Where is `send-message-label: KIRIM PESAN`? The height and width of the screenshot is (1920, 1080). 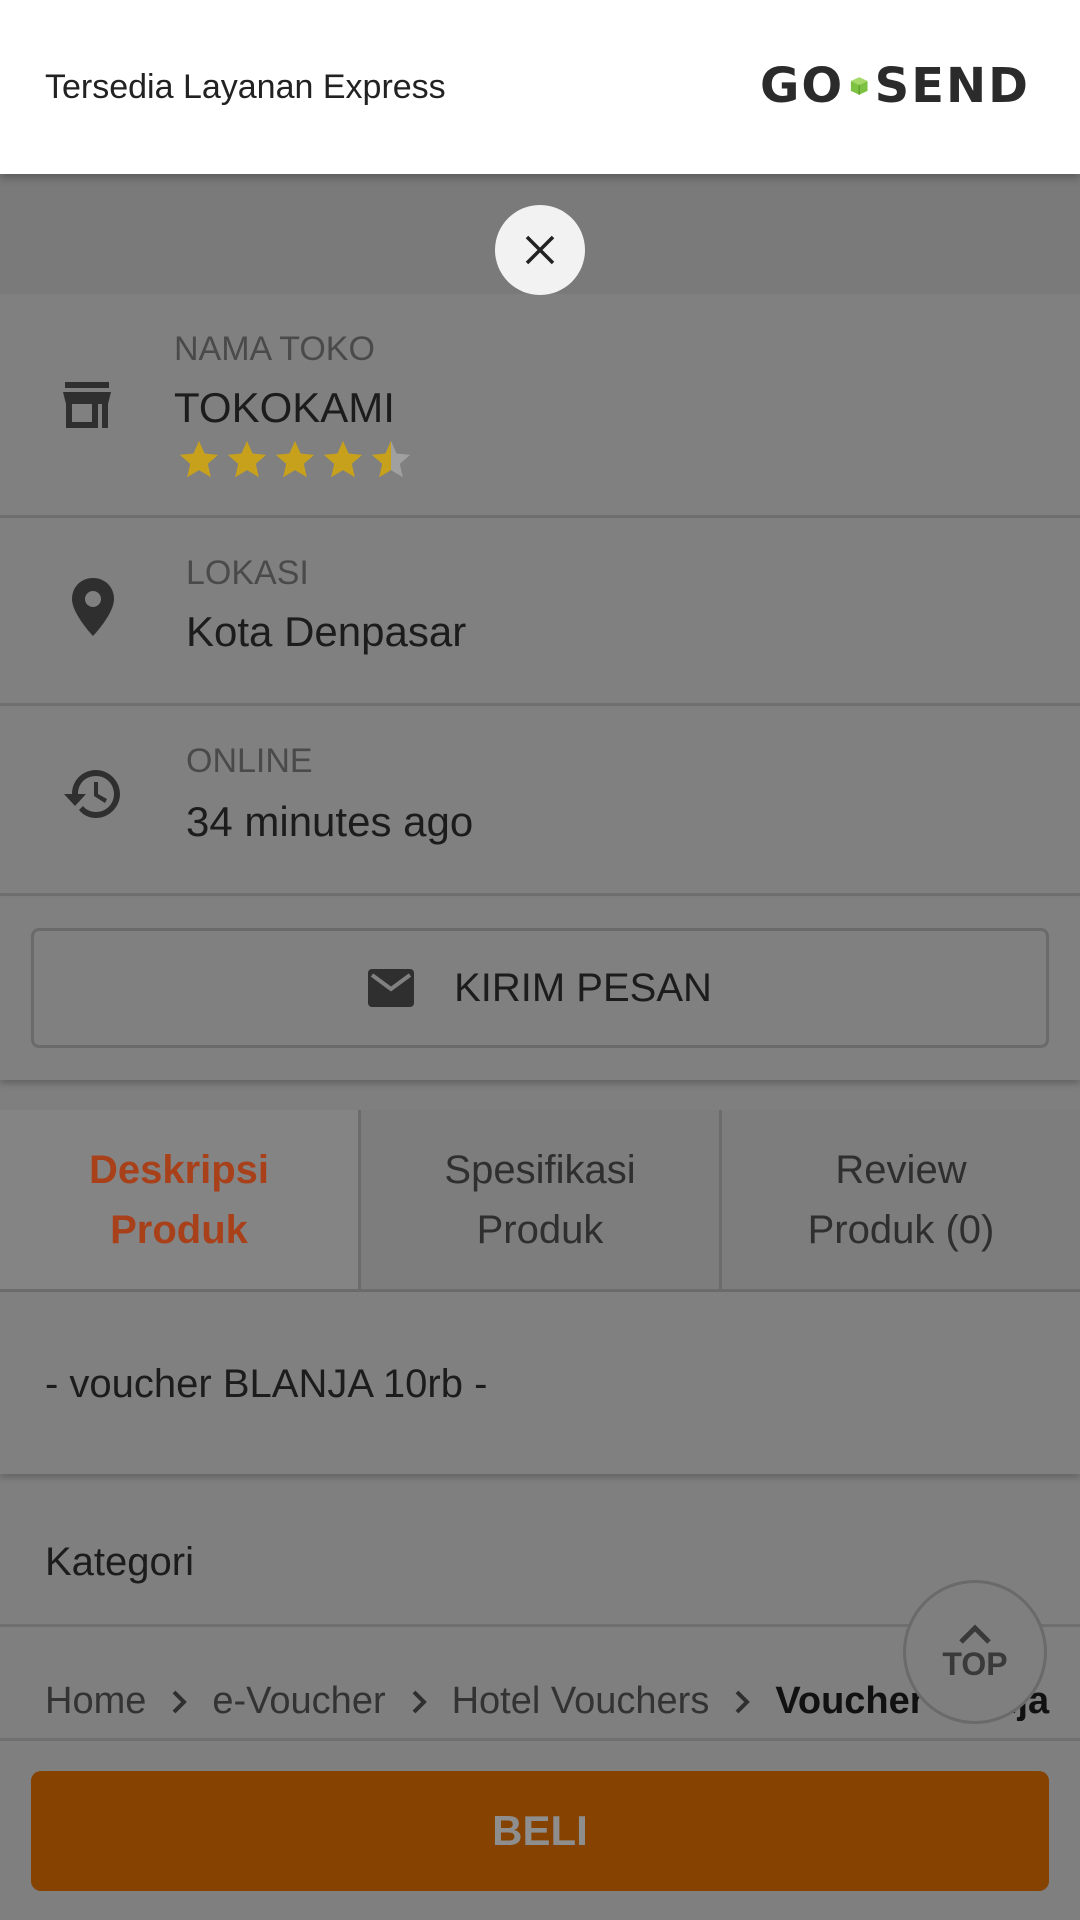 send-message-label: KIRIM PESAN is located at coordinates (583, 987).